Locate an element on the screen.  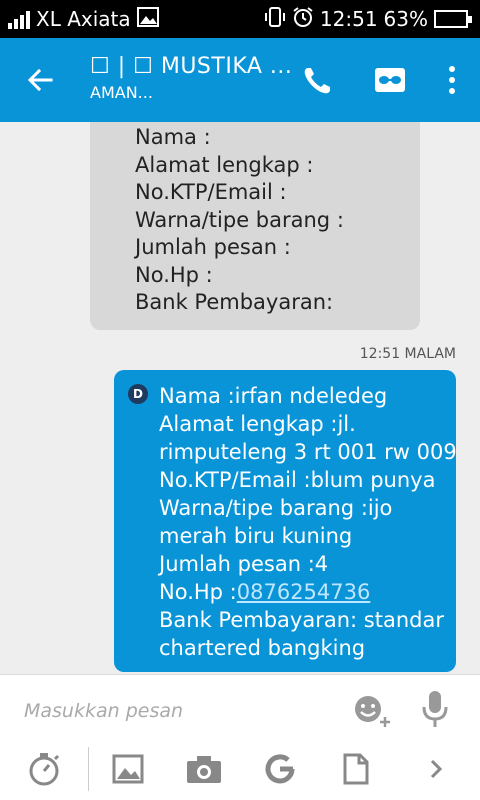
camera-button is located at coordinates (204, 769).